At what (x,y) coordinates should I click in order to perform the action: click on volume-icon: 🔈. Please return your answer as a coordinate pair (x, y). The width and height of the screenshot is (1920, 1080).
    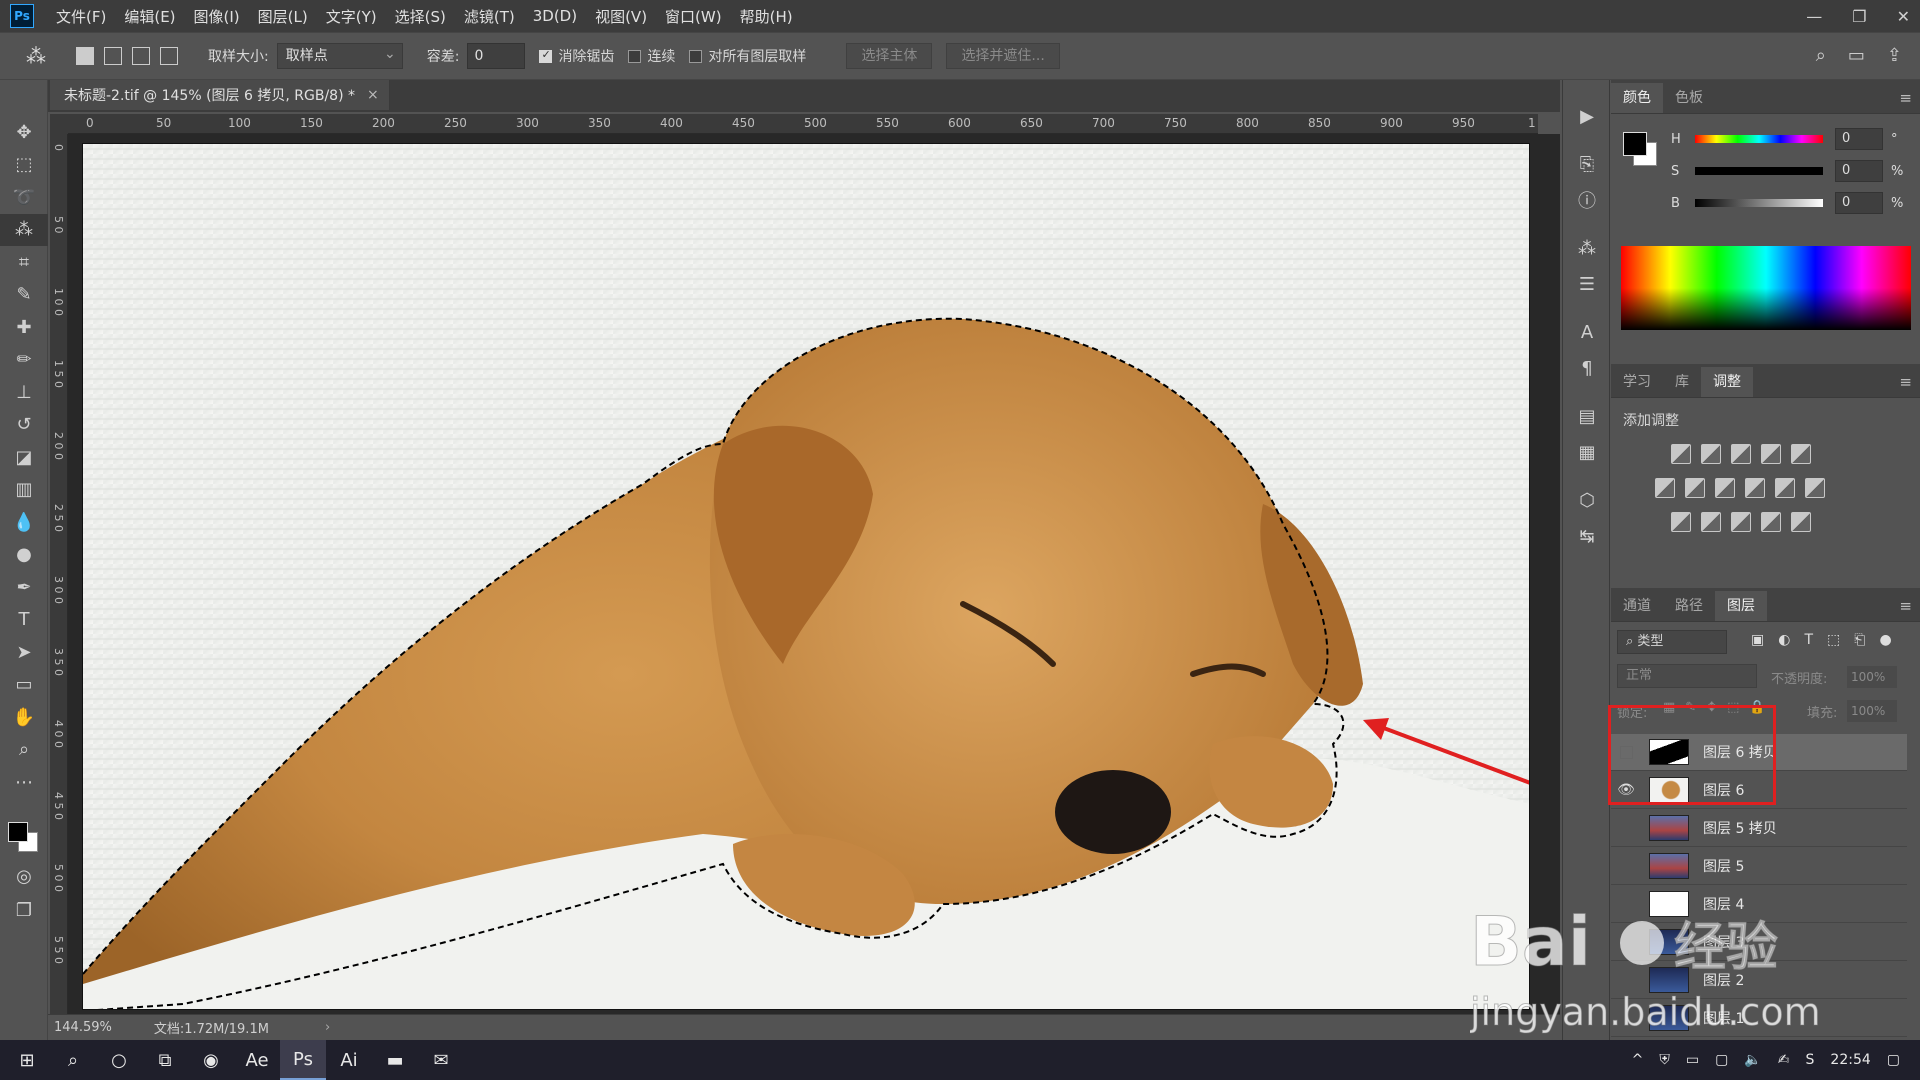
    Looking at the image, I should click on (1752, 1060).